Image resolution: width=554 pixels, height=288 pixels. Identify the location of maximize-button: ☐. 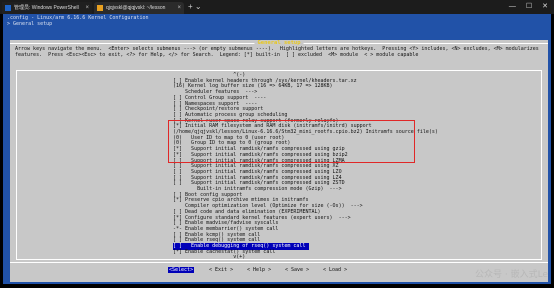
(529, 7).